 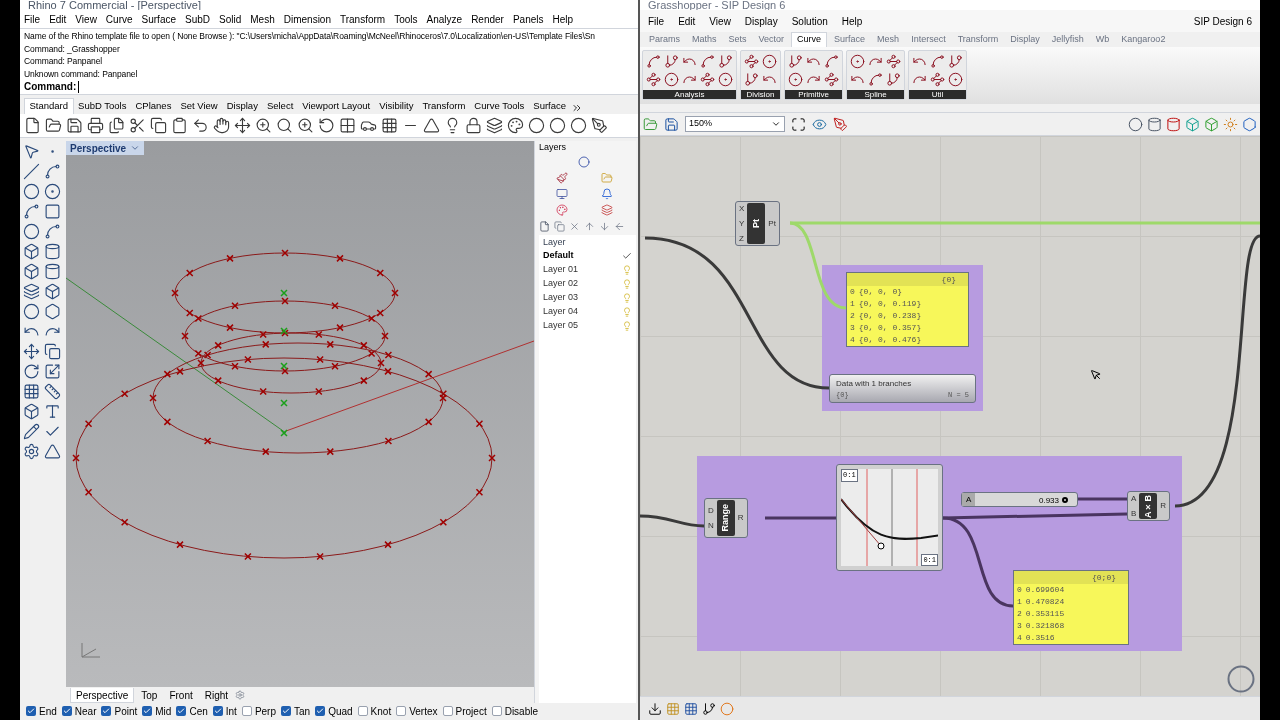 I want to click on slider-thumb, so click(x=1064, y=500).